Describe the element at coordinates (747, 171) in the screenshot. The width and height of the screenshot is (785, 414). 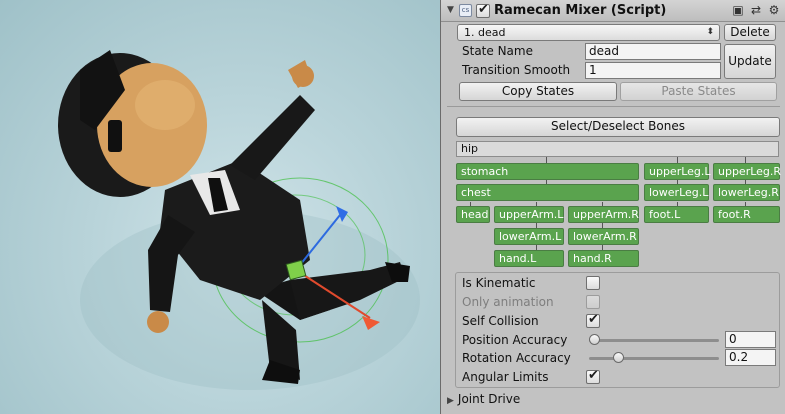
I see `bone-upperleg-r: upperLeg.R` at that location.